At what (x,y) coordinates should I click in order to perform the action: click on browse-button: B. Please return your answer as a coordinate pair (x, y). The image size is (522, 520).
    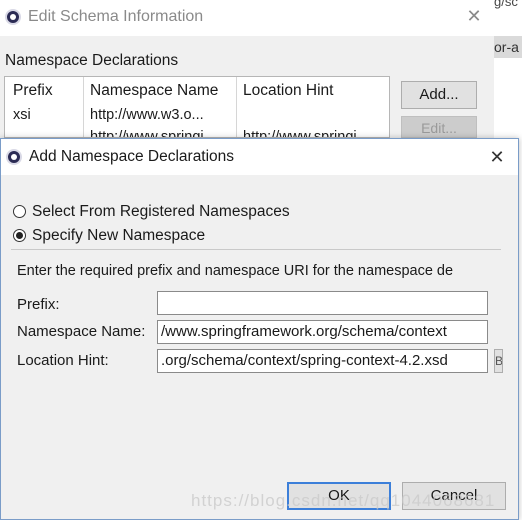
    Looking at the image, I should click on (498, 361).